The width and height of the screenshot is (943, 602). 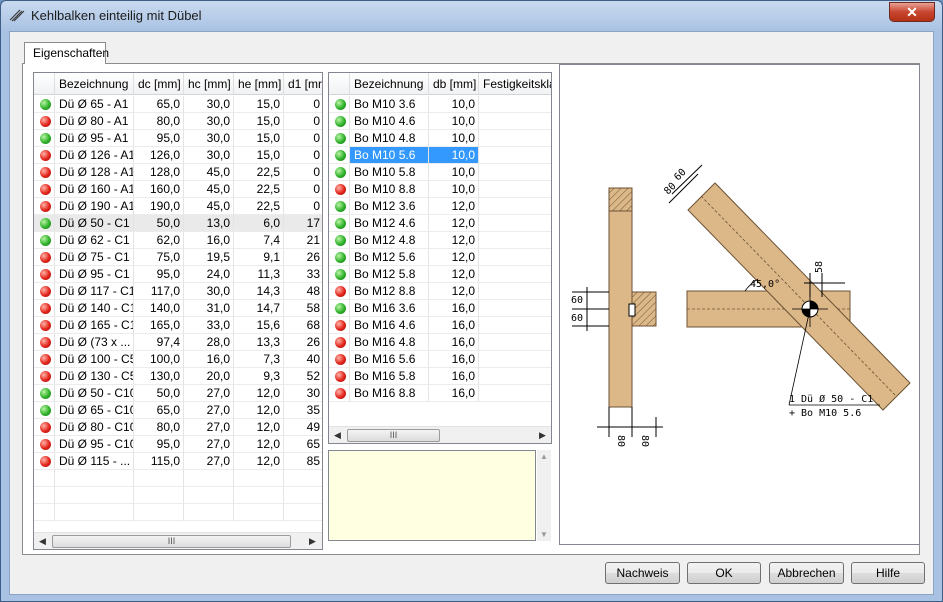 What do you see at coordinates (644, 441) in the screenshot?
I see `dim-bottom-2: 80` at bounding box center [644, 441].